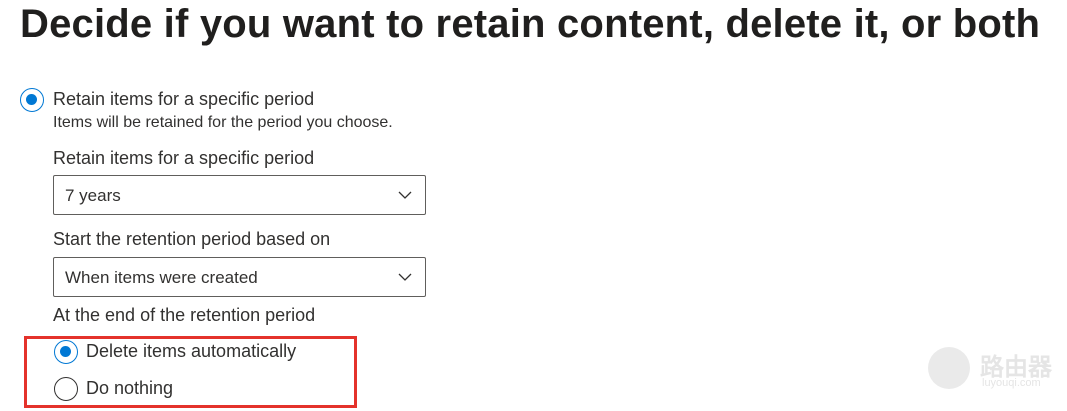 Image resolution: width=1067 pixels, height=411 pixels. Describe the element at coordinates (949, 368) in the screenshot. I see `watermark-icon` at that location.